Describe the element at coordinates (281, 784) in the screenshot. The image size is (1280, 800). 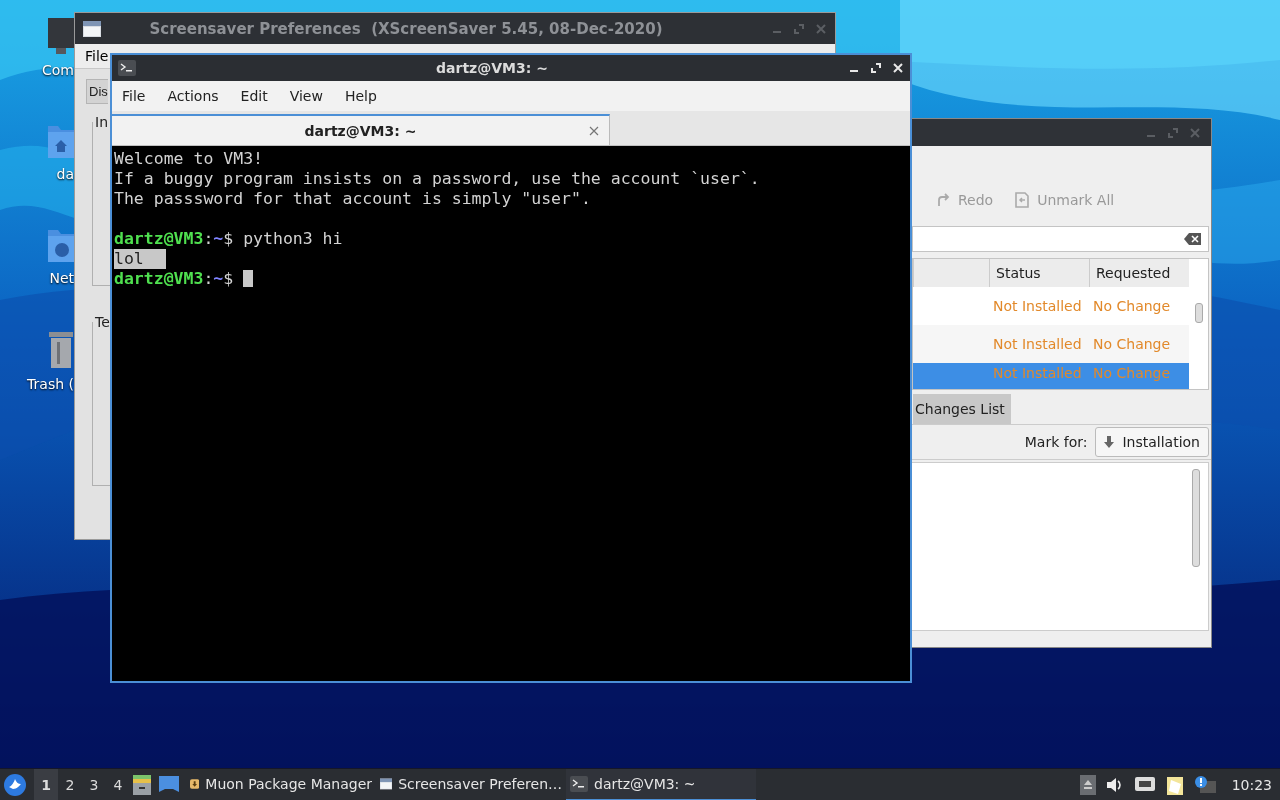
I see `taskbar-task: Muon Package Manager` at that location.